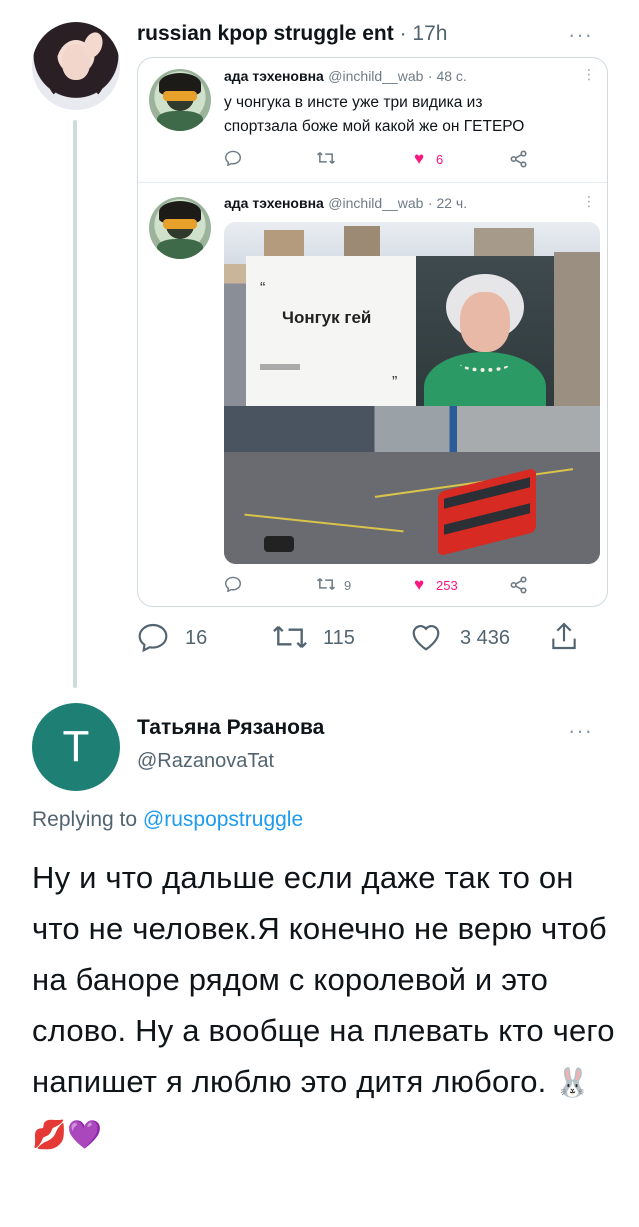 The height and width of the screenshot is (1227, 639). I want to click on replying-to-link: @ruspopstruggle, so click(223, 819).